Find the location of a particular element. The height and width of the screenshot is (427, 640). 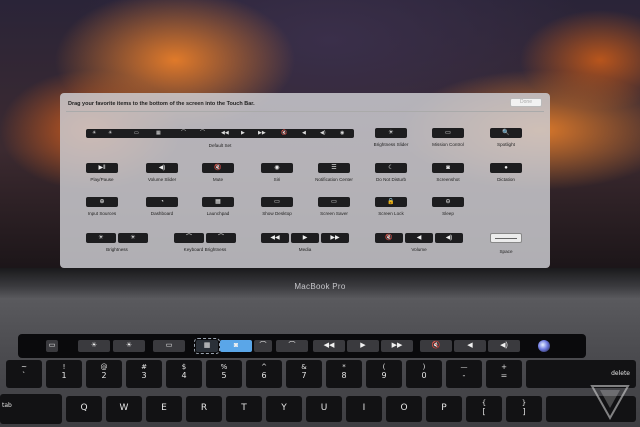

space-item is located at coordinates (506, 238).